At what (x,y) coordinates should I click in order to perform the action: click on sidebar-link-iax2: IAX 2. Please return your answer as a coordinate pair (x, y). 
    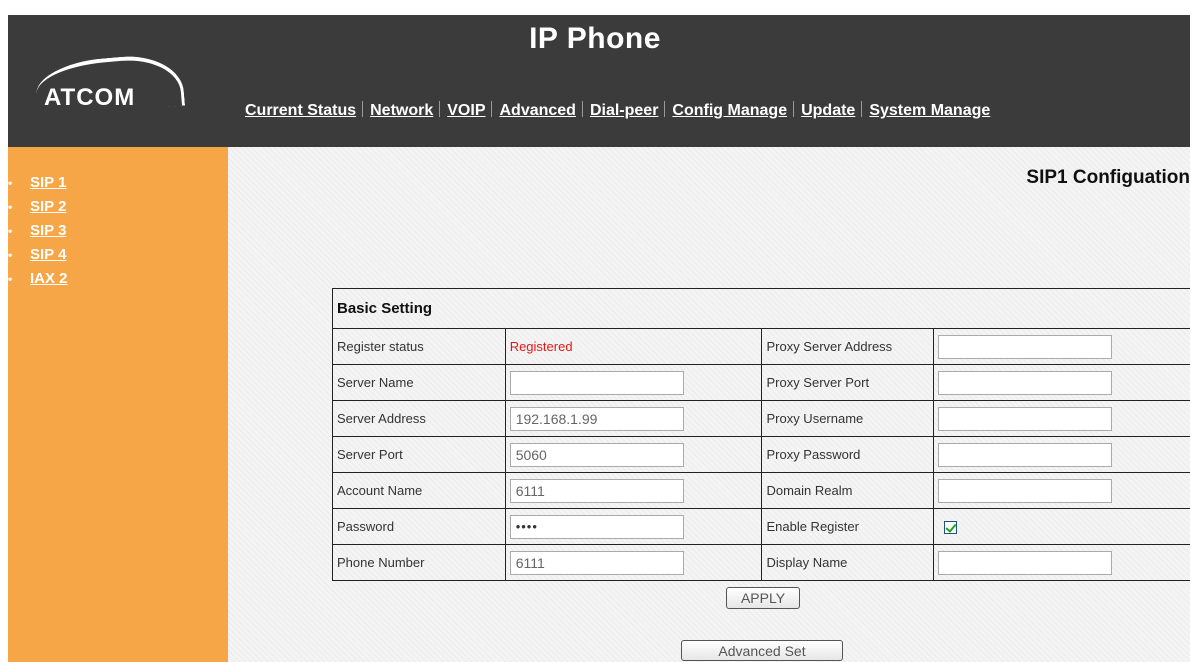
    Looking at the image, I should click on (49, 278).